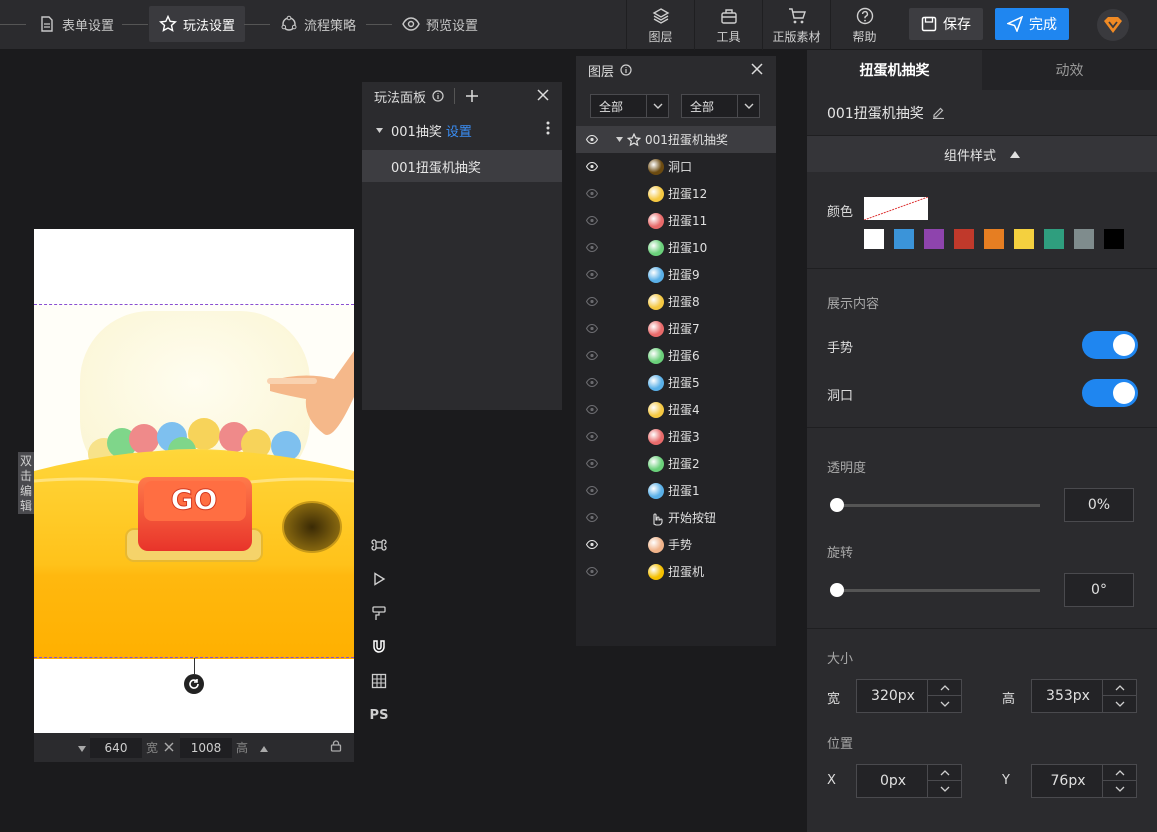  I want to click on magnet-icon, so click(379, 647).